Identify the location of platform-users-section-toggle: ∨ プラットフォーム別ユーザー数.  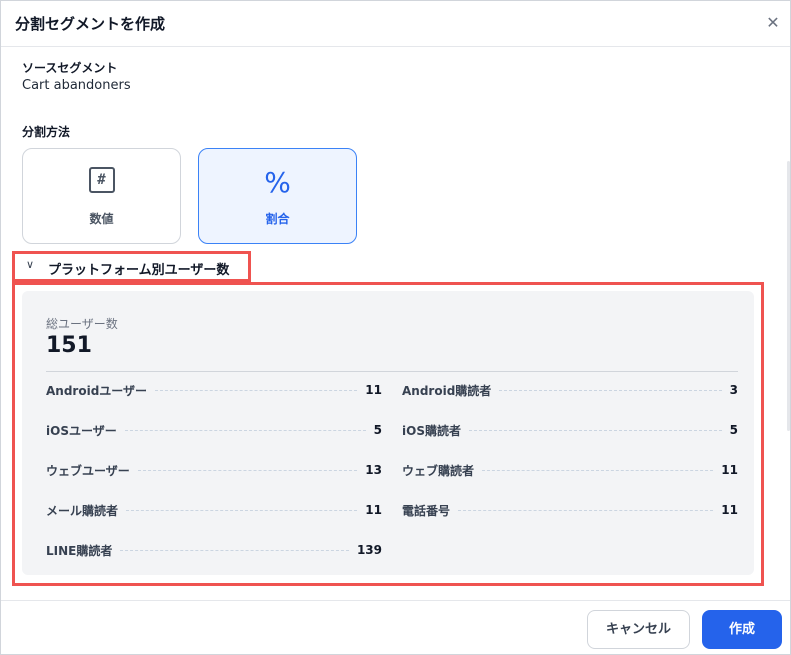
(131, 266).